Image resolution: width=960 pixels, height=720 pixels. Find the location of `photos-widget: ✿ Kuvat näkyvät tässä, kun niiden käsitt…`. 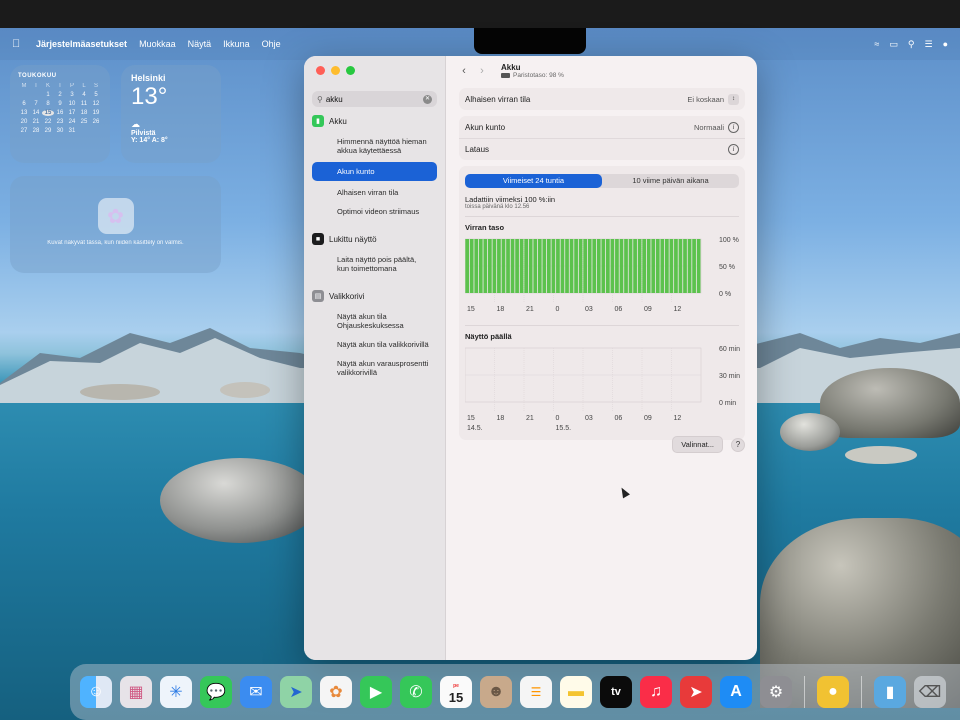

photos-widget: ✿ Kuvat näkyvät tässä, kun niiden käsitt… is located at coordinates (115, 224).